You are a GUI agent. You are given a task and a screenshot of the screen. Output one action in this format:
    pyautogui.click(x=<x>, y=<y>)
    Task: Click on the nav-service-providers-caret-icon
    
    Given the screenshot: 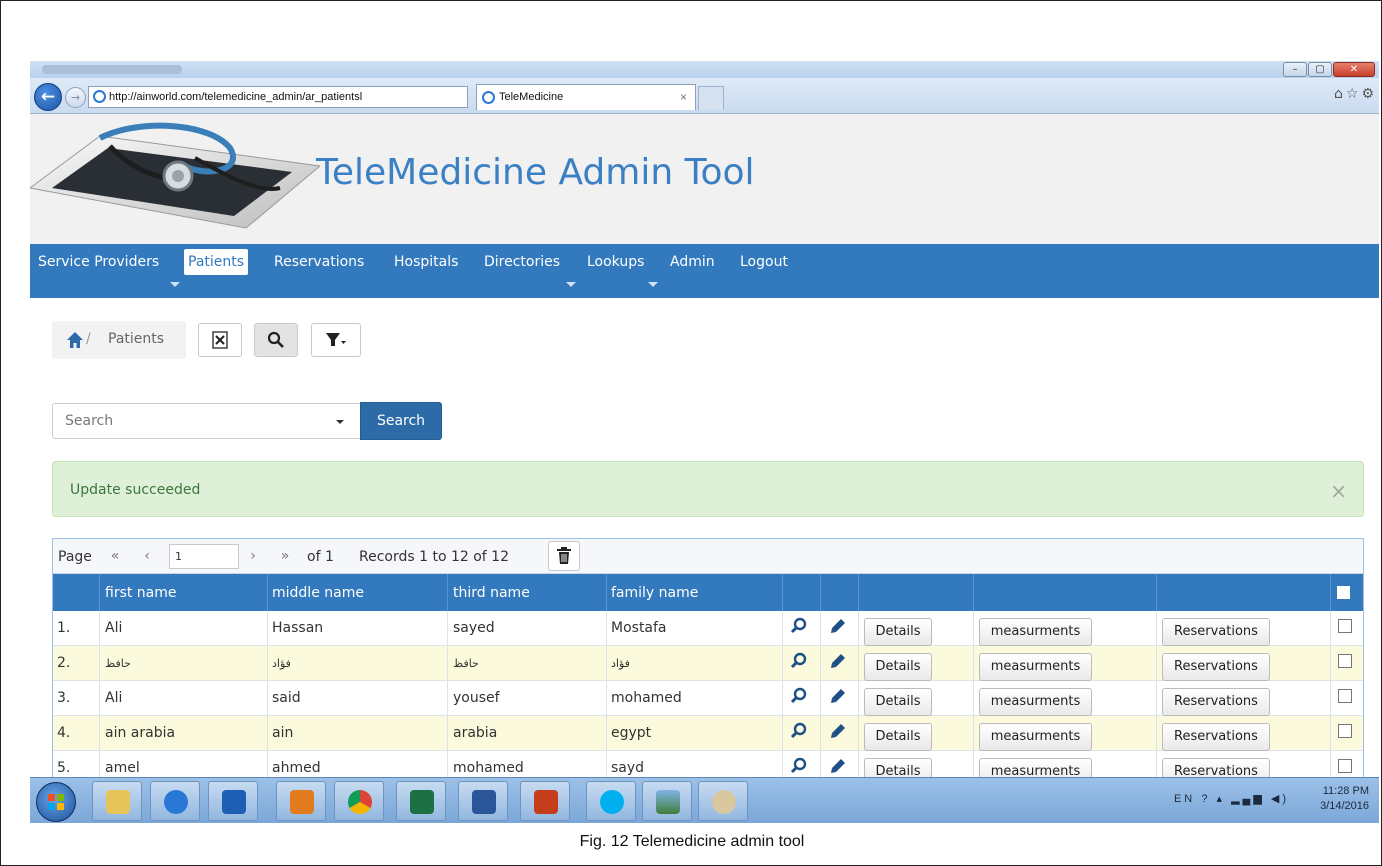 What is the action you would take?
    pyautogui.click(x=175, y=284)
    